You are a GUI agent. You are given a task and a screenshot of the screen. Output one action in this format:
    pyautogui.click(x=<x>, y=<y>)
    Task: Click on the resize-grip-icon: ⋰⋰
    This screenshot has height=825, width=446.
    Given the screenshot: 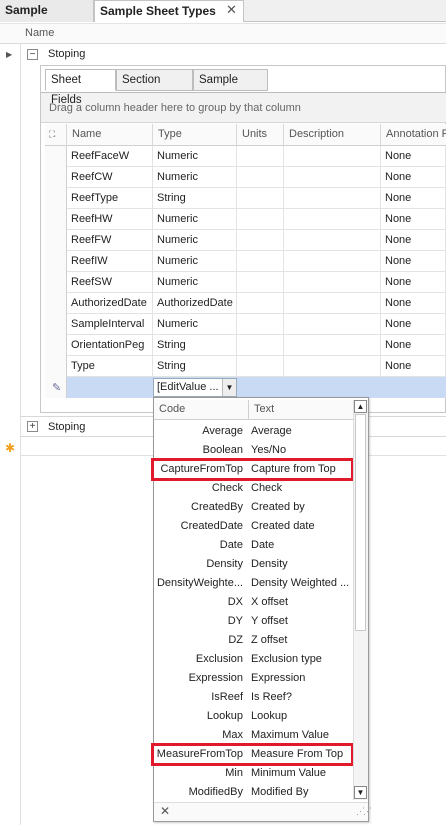 What is the action you would take?
    pyautogui.click(x=364, y=811)
    